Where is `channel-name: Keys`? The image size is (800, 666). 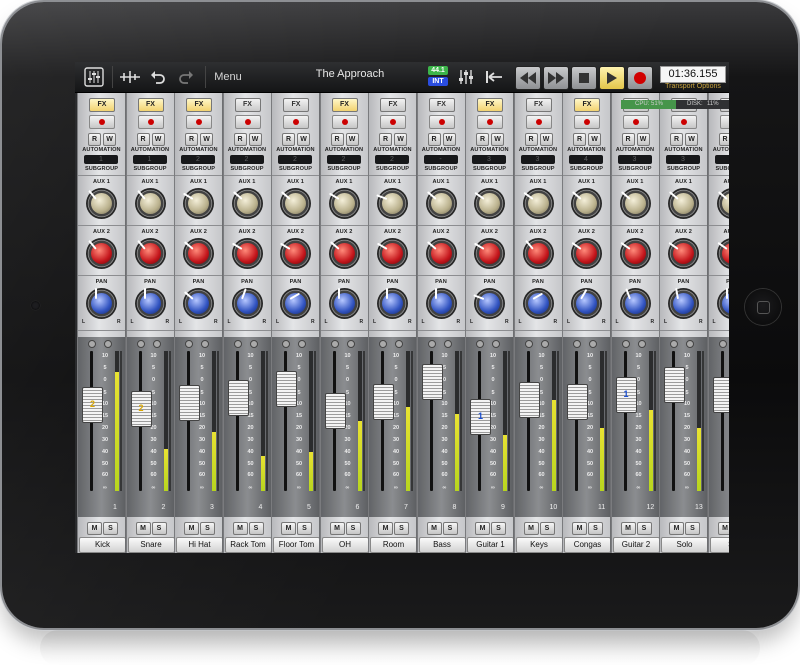
channel-name: Keys is located at coordinates (538, 545).